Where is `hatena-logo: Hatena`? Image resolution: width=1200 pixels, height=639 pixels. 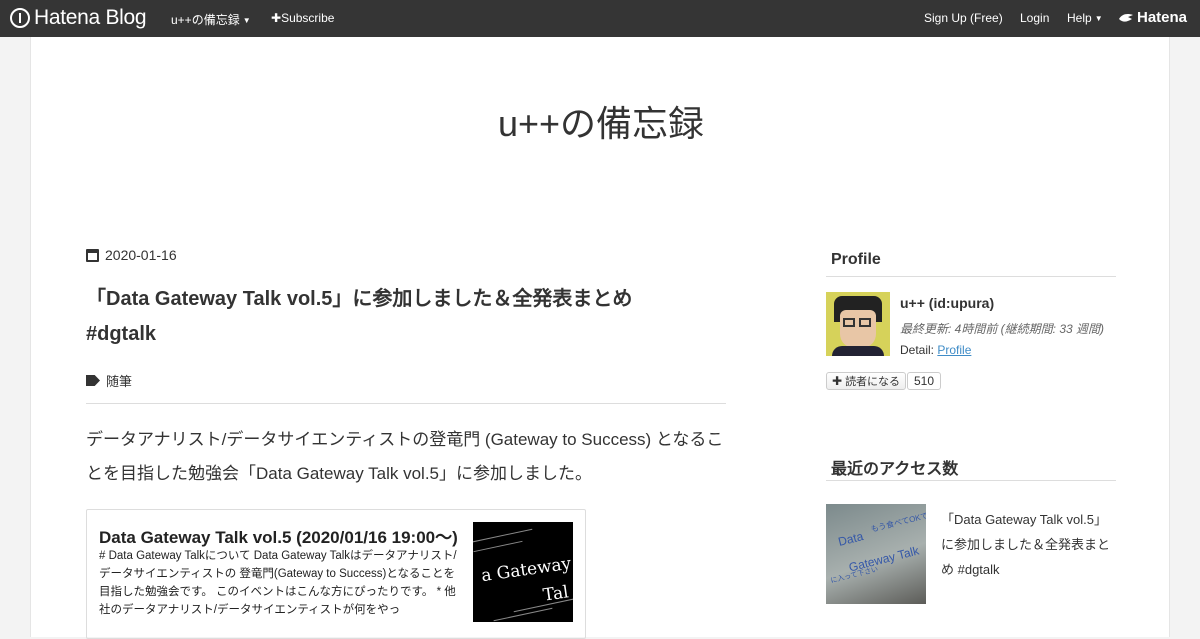
hatena-logo: Hatena is located at coordinates (1152, 17).